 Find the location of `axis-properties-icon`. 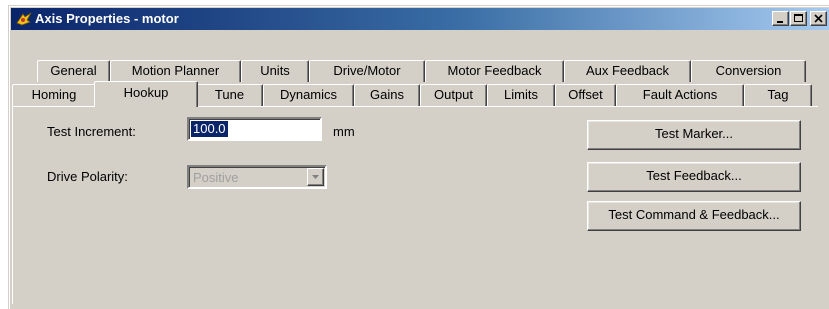

axis-properties-icon is located at coordinates (24, 19).